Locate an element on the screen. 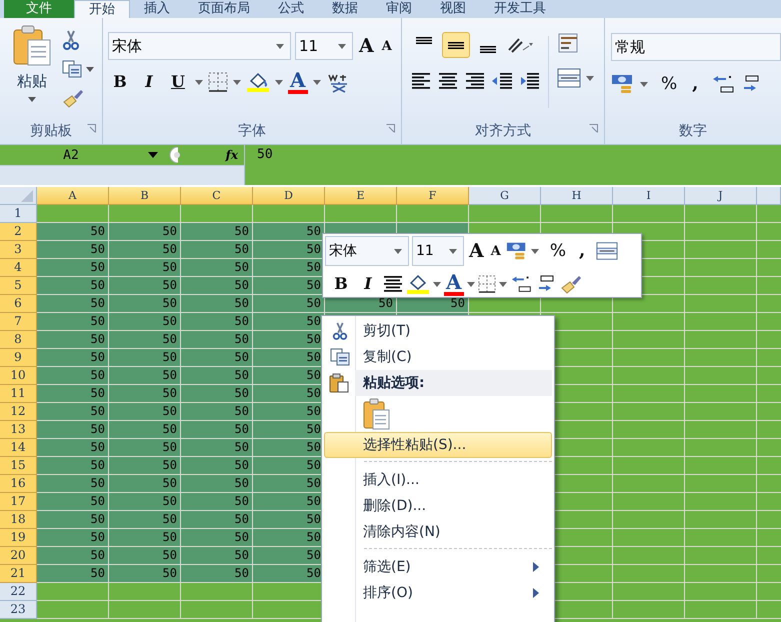  ribbon-tab: 开发工具 is located at coordinates (520, 9).